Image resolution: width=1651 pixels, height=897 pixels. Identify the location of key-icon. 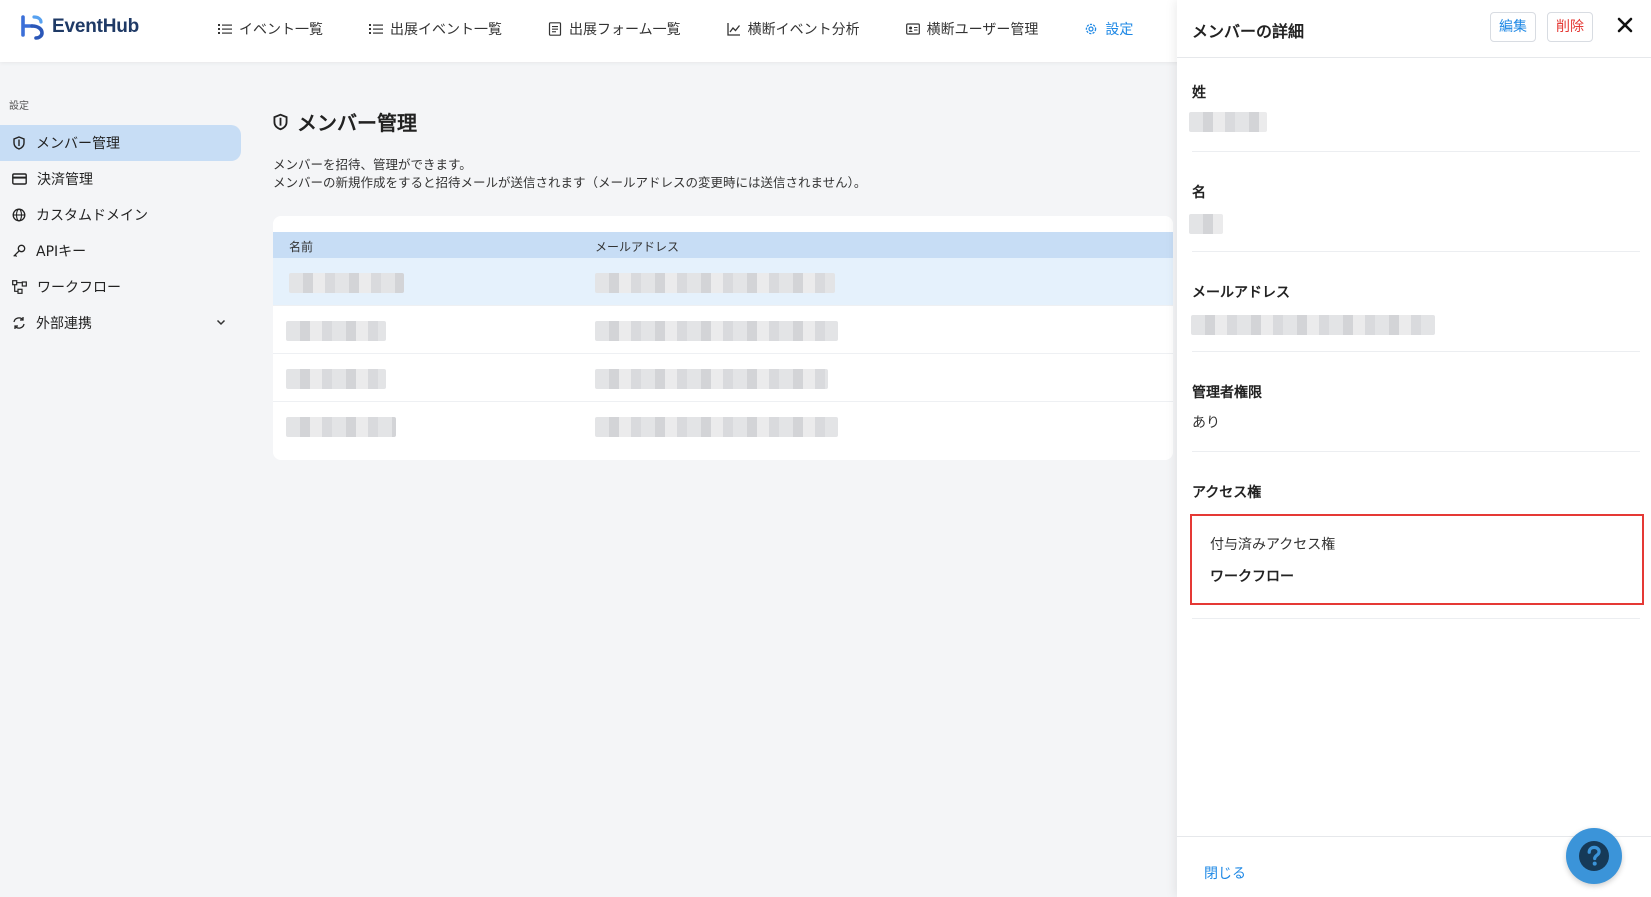
(19, 251).